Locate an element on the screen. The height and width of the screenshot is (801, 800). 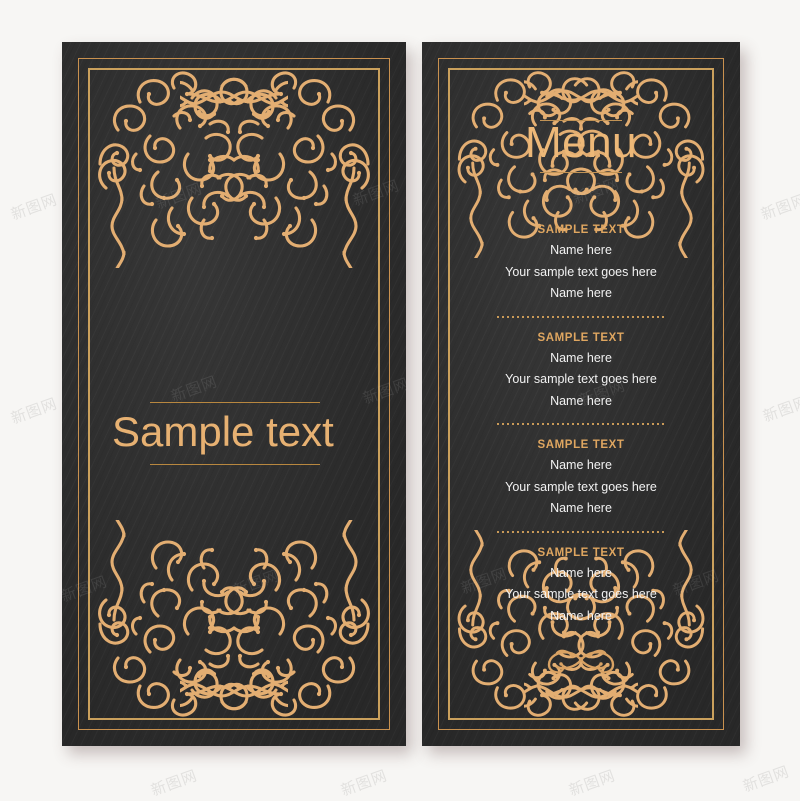
flourish-divider-icon is located at coordinates (581, 660).